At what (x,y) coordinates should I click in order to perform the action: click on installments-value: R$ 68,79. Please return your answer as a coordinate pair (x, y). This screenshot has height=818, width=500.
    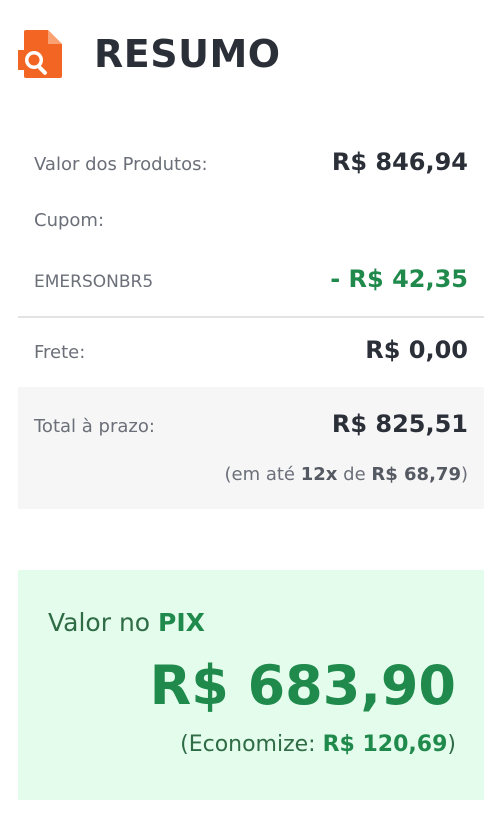
    Looking at the image, I should click on (416, 474).